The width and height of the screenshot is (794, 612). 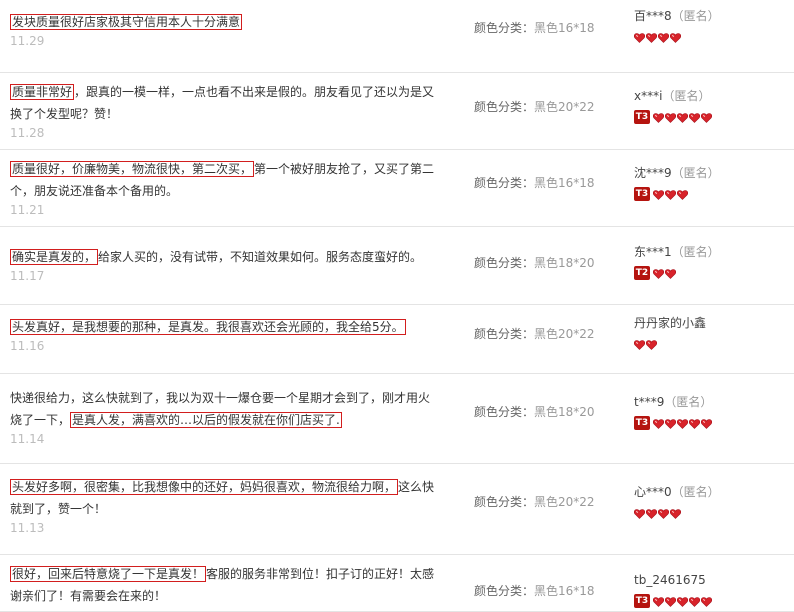 I want to click on sku-value: 黑色20*22, so click(x=564, y=334).